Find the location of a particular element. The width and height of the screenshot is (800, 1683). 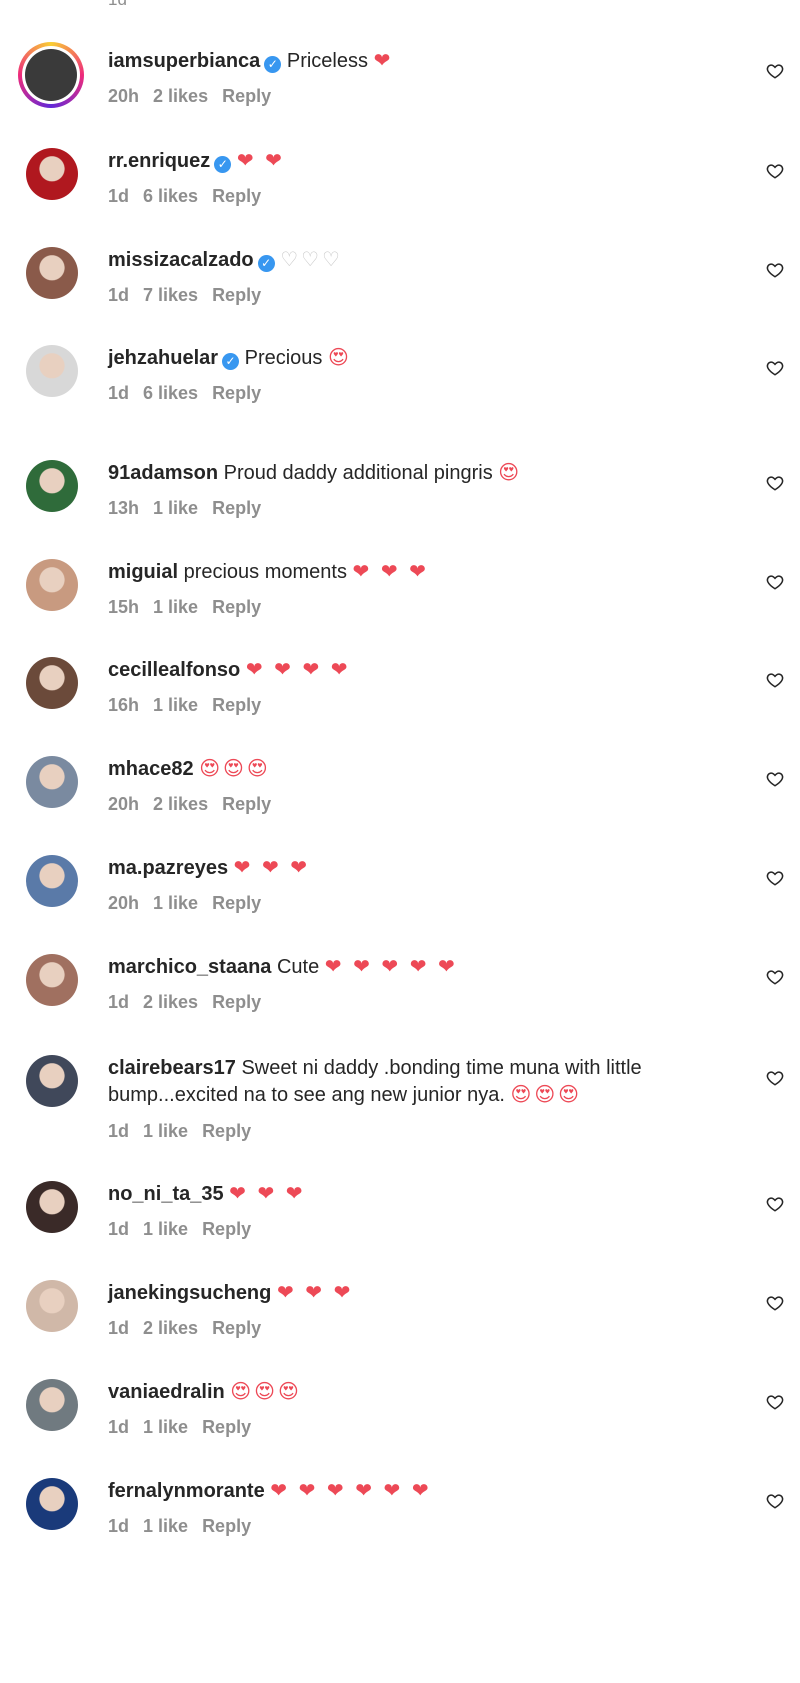

comment-text: cecillealfonso ❤ ❤ ❤ ❤ is located at coordinates (229, 670).